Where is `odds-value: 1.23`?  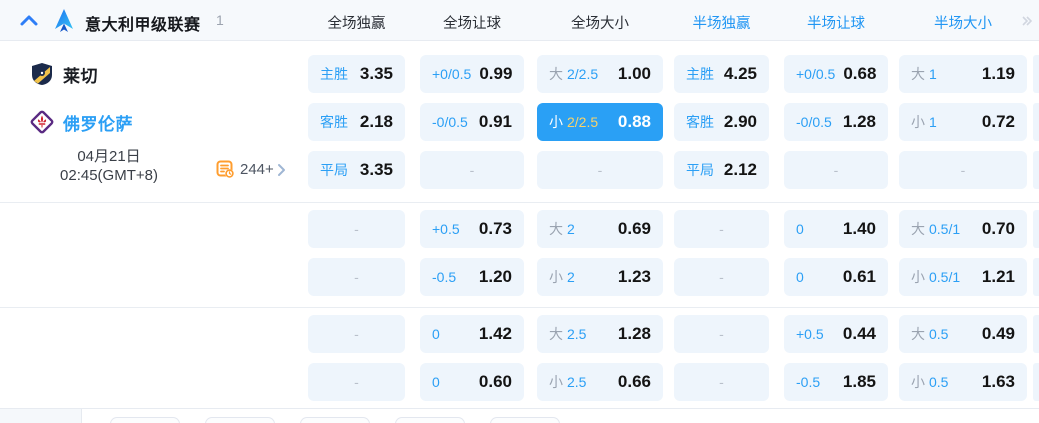
odds-value: 1.23 is located at coordinates (634, 276).